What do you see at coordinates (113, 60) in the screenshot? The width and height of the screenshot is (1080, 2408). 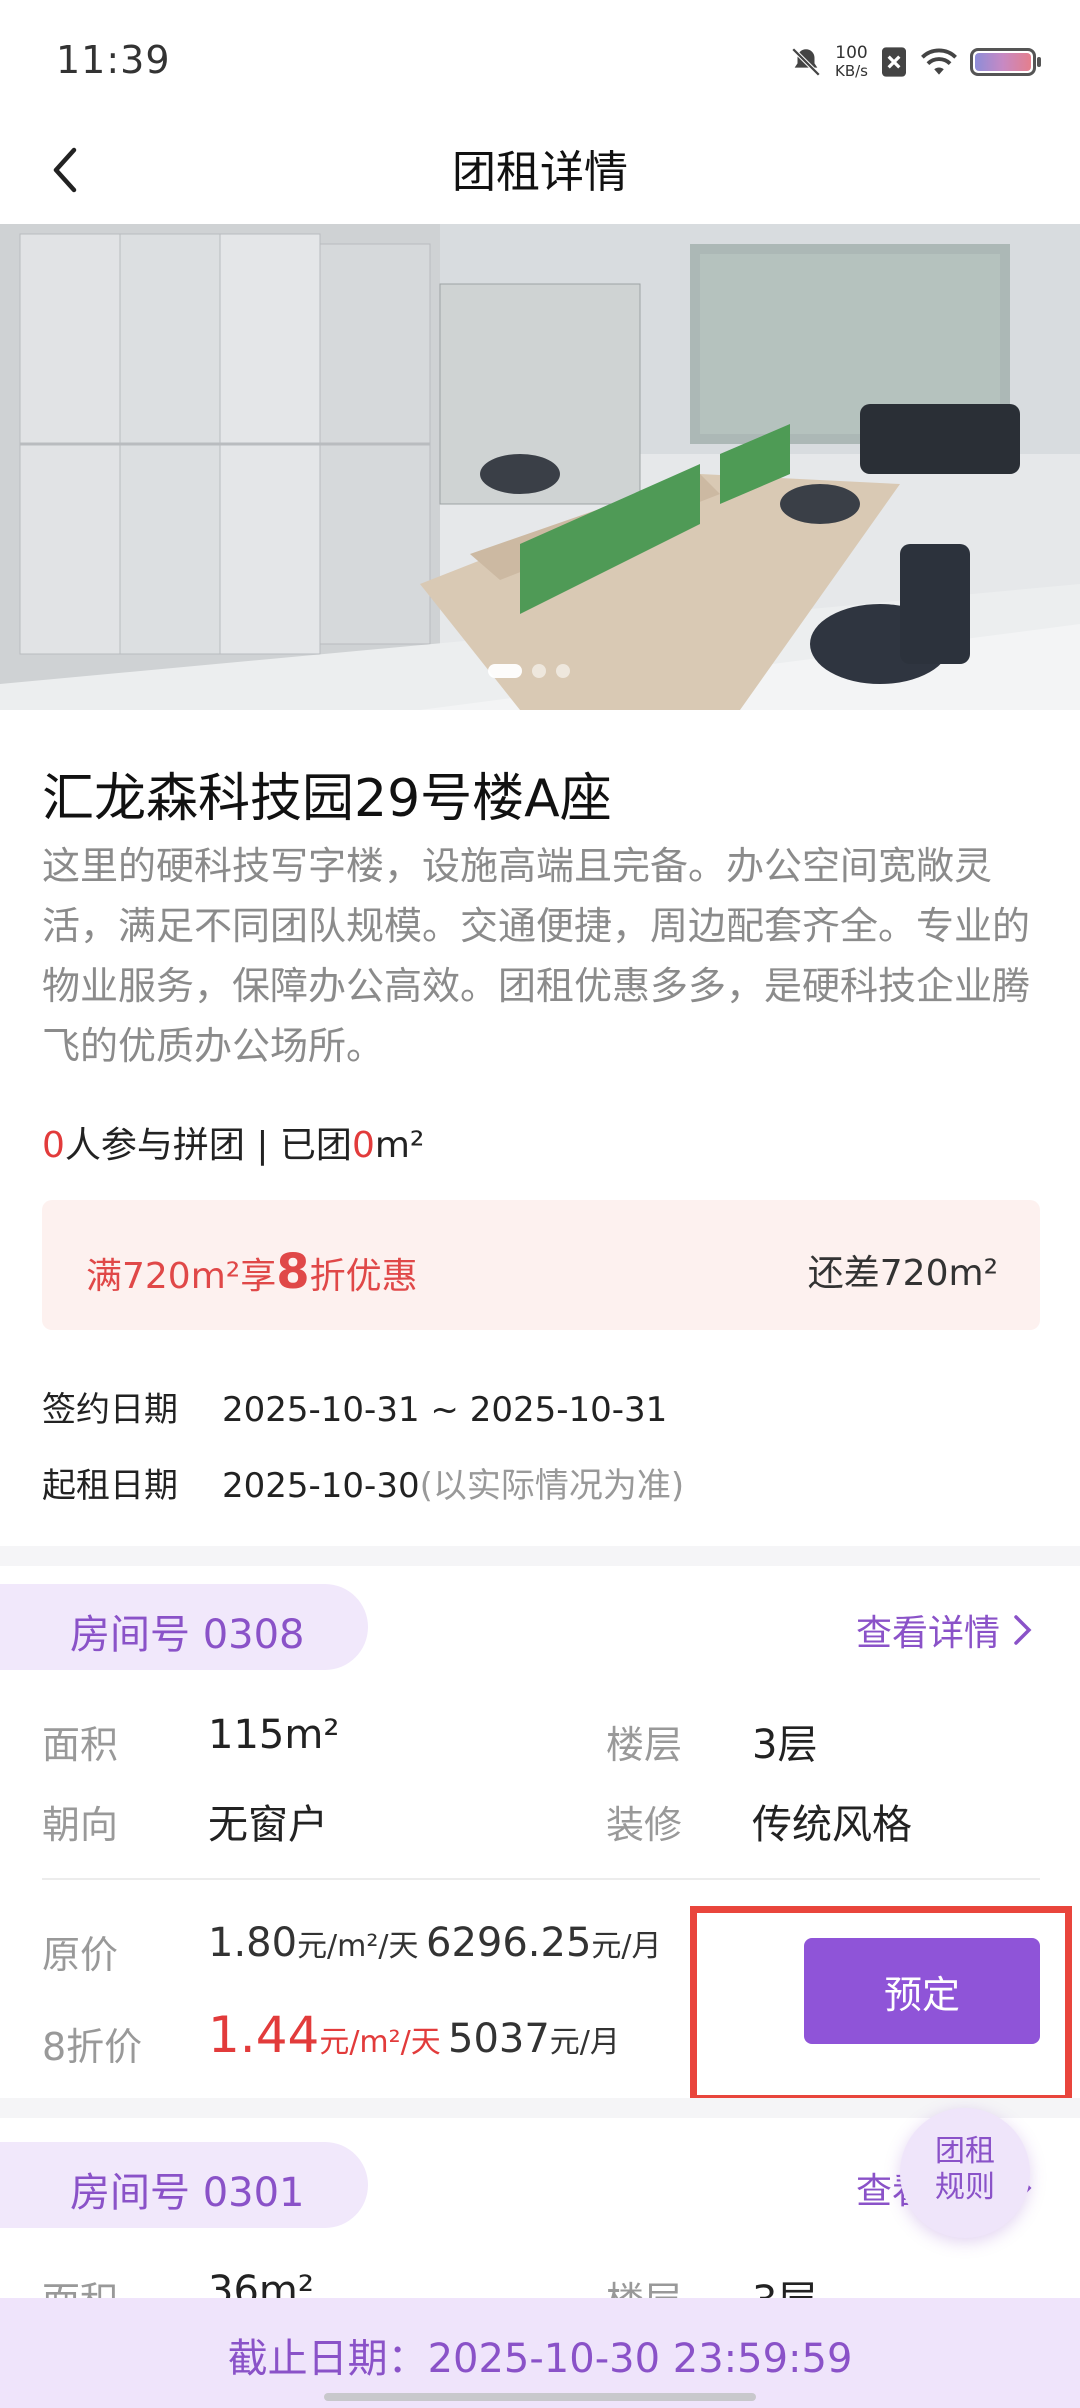 I see `status-time: 11:39` at bounding box center [113, 60].